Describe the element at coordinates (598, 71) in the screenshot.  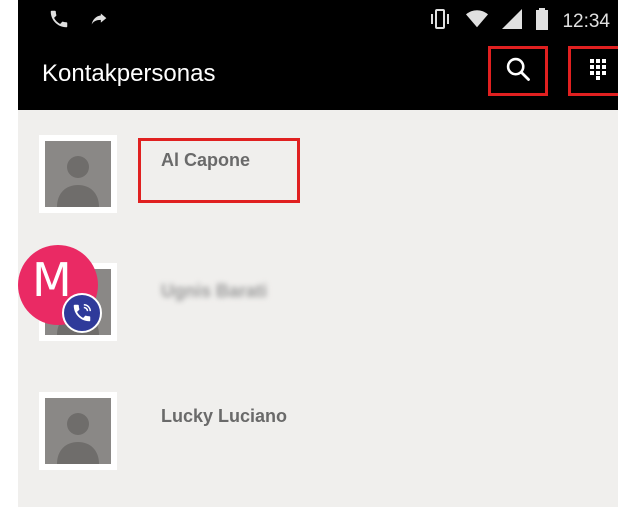
I see `dialpad-icon` at that location.